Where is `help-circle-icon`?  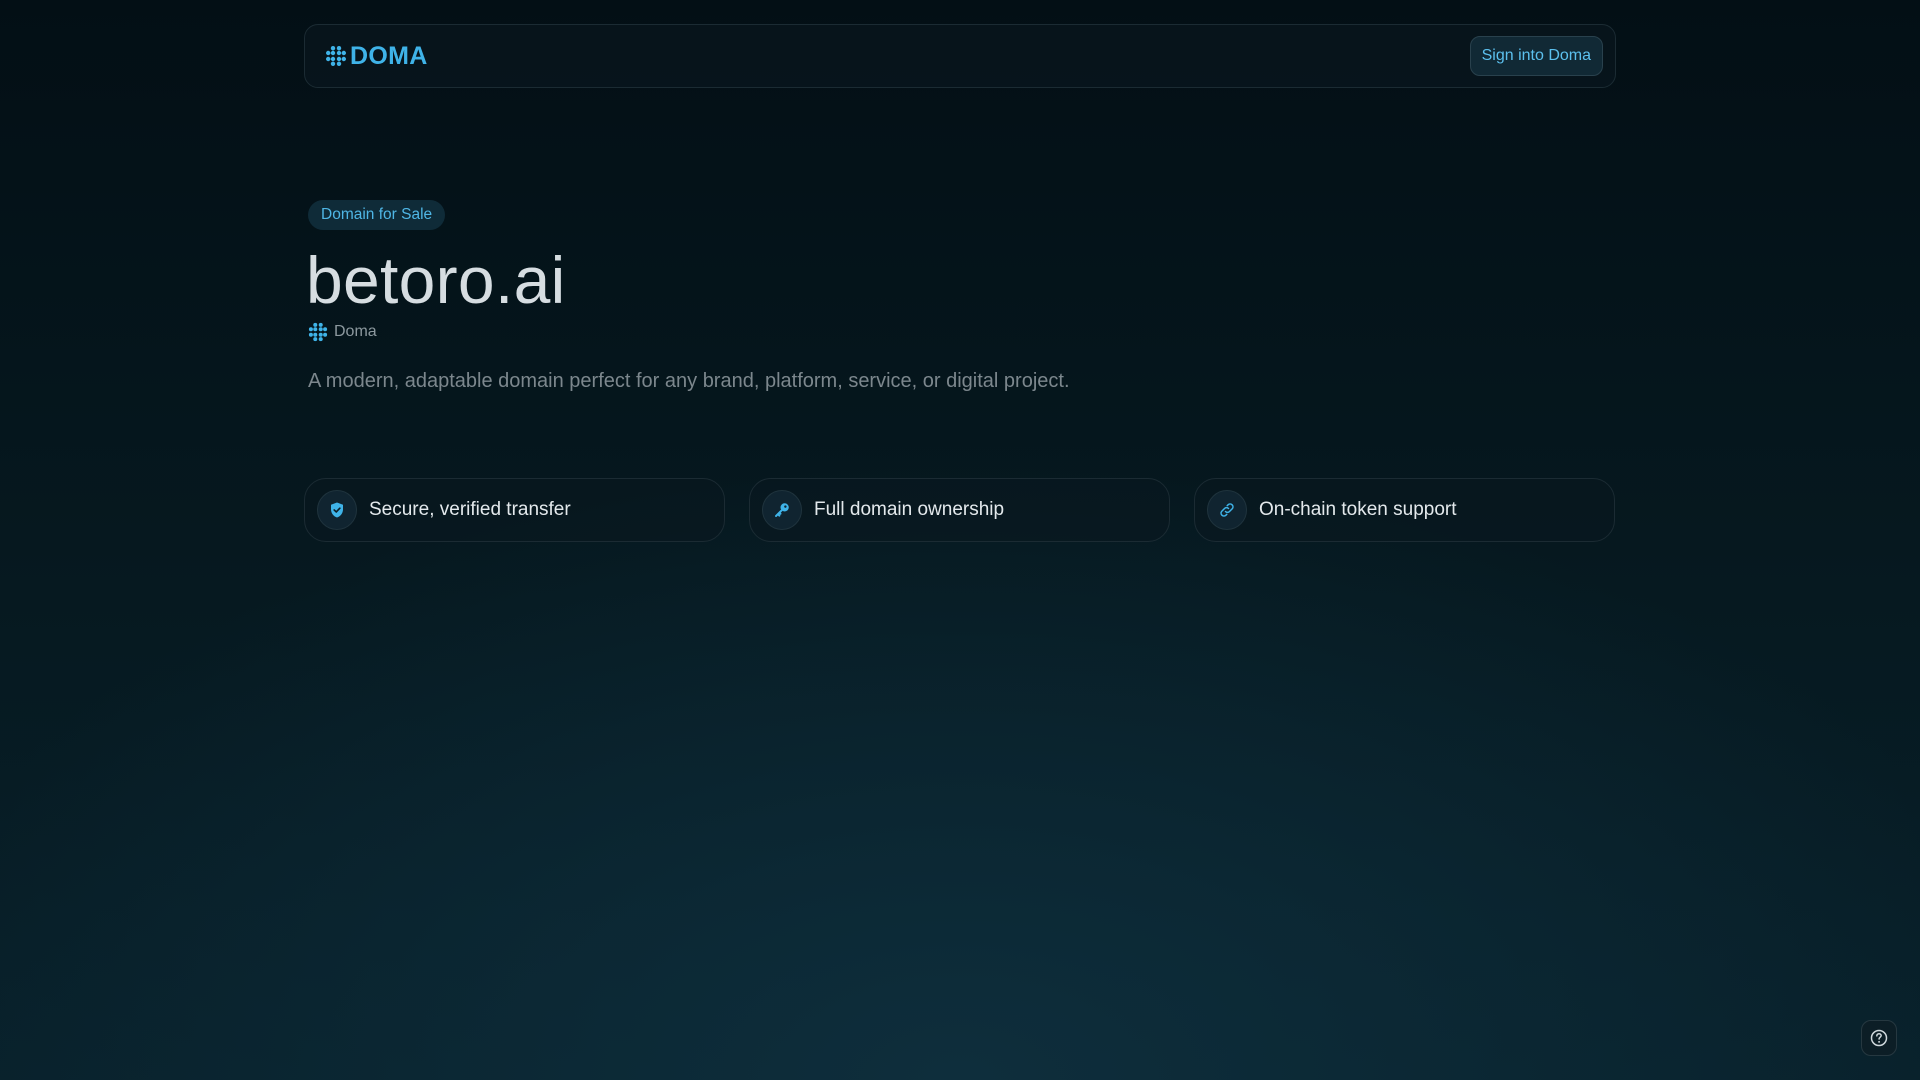
help-circle-icon is located at coordinates (1879, 1038).